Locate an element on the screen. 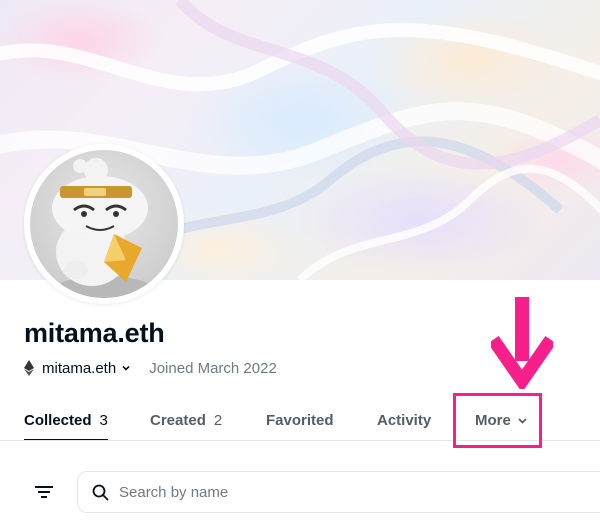 Image resolution: width=600 pixels, height=528 pixels. tab-favorited: Favorited is located at coordinates (300, 420).